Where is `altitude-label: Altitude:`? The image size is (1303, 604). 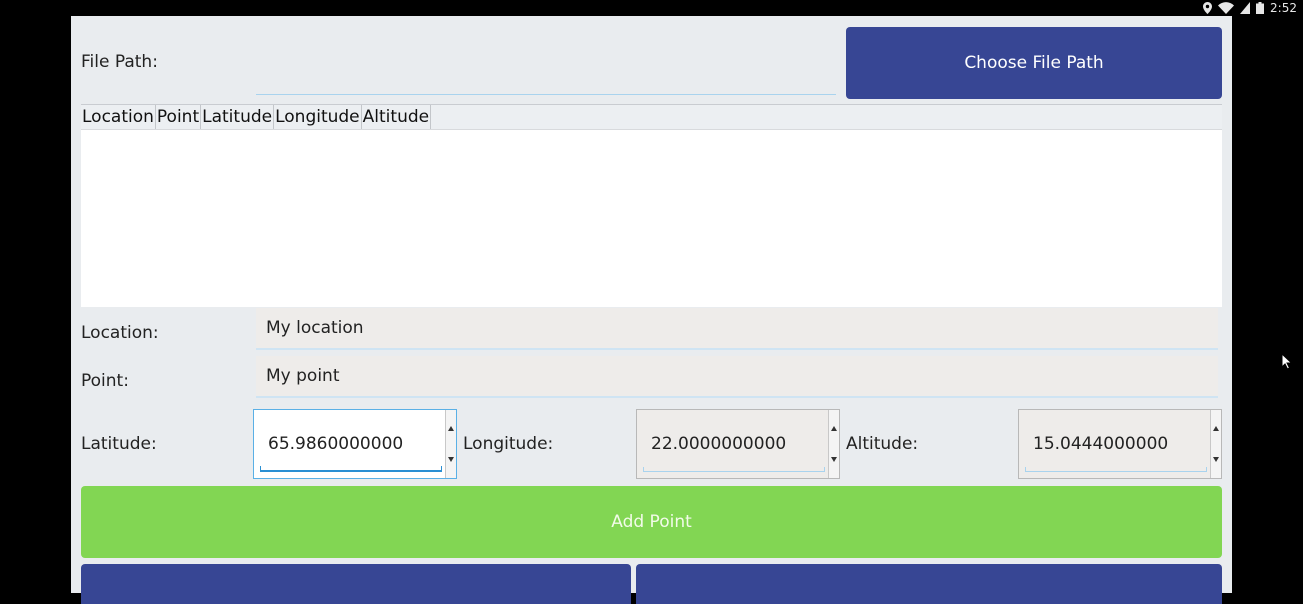
altitude-label: Altitude: is located at coordinates (882, 444).